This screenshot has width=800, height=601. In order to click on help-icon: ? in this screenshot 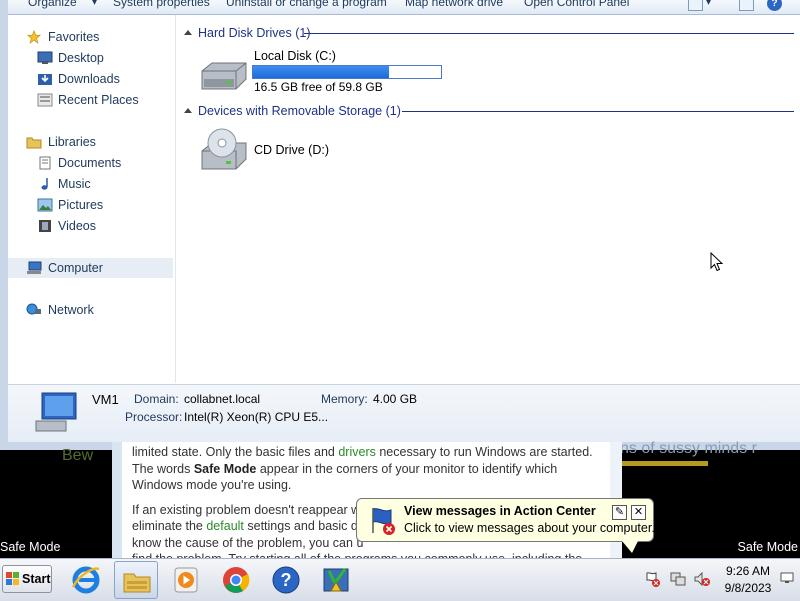, I will do `click(774, 5)`.